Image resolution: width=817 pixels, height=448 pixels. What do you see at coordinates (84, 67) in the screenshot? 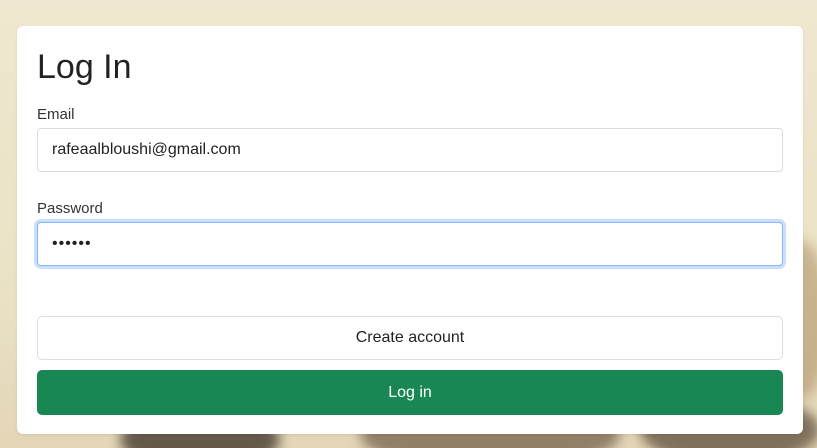
I see `page-title: Log In` at bounding box center [84, 67].